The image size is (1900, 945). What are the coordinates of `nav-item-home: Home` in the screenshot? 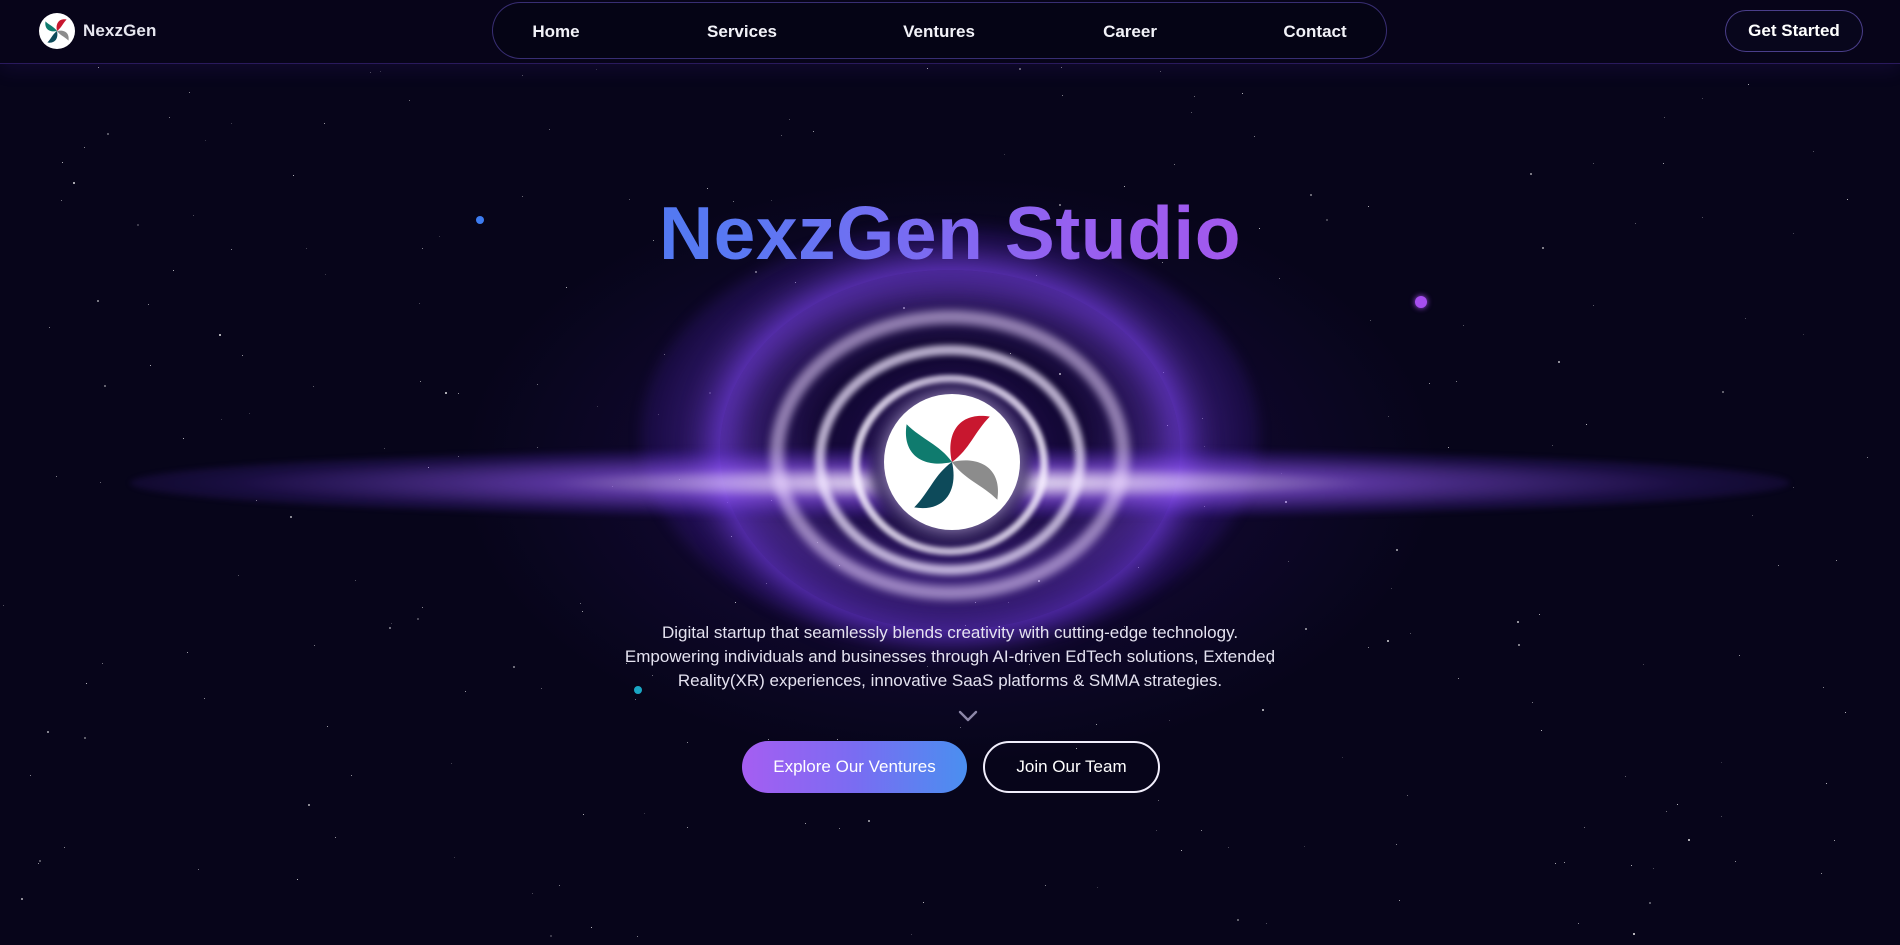 It's located at (555, 31).